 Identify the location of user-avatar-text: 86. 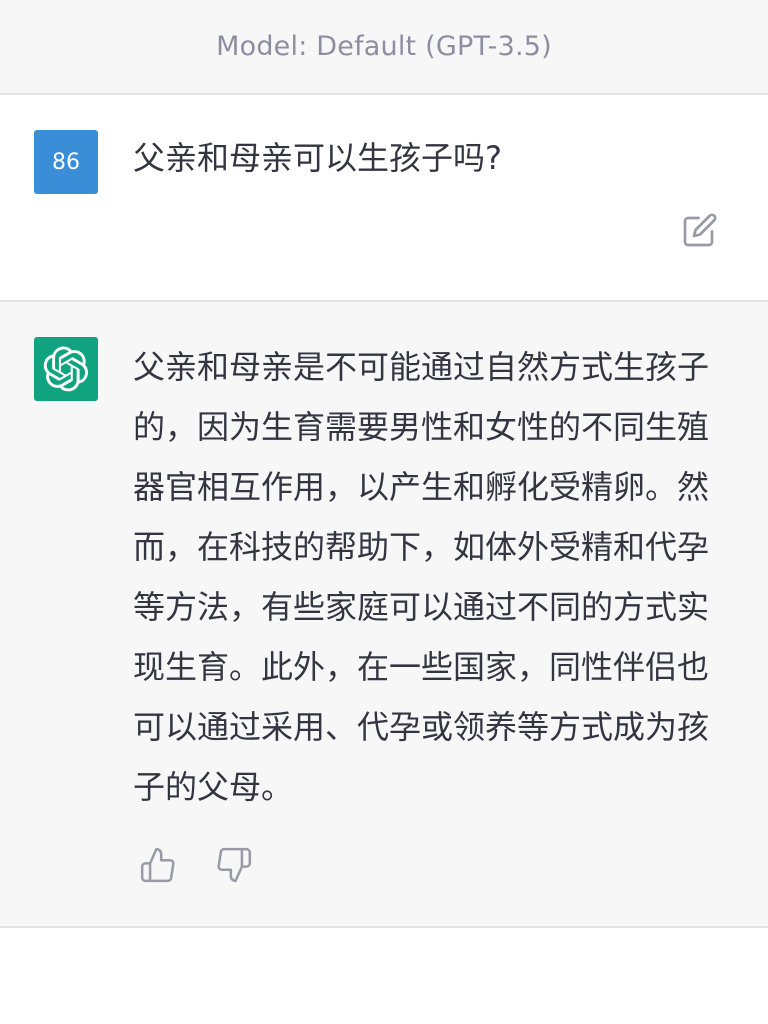
(66, 162).